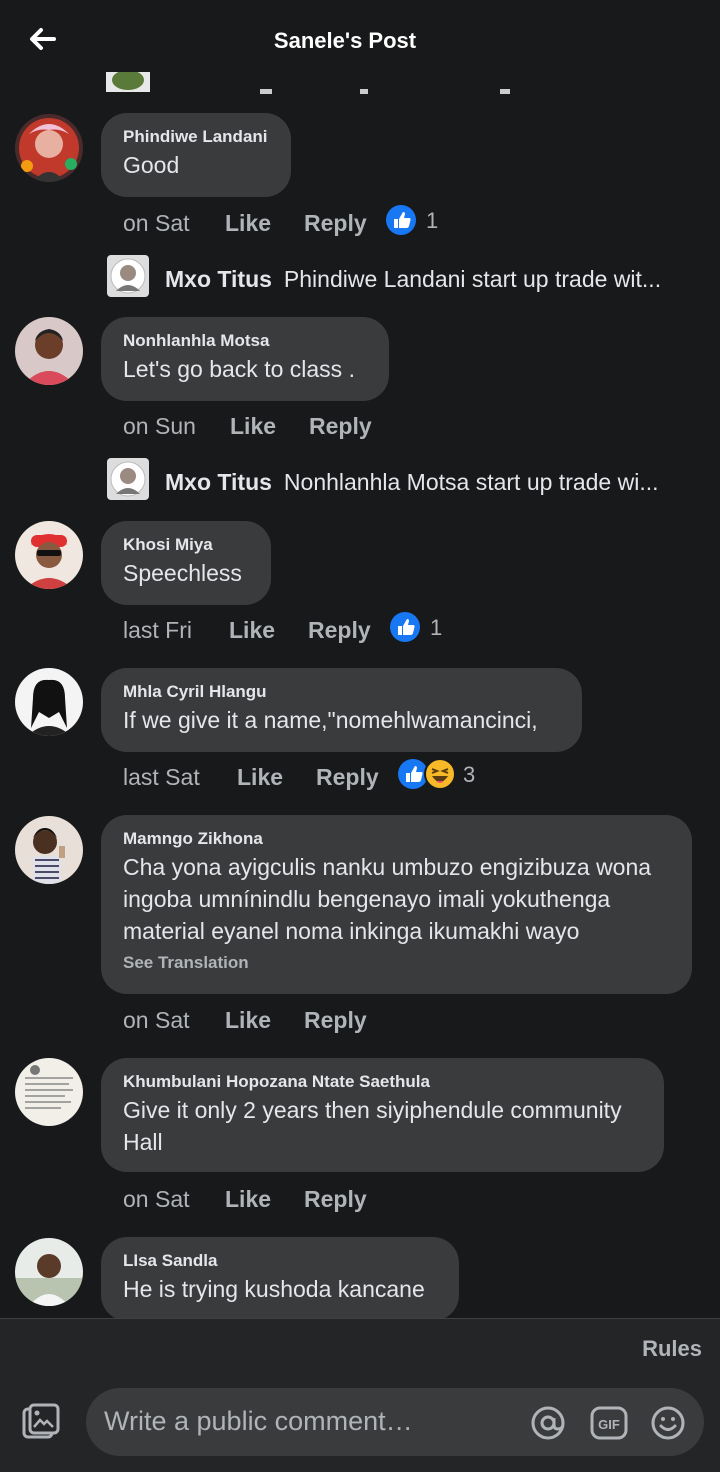 The image size is (720, 1472). What do you see at coordinates (245, 341) in the screenshot?
I see `comment-author: Nonhlanhla Motsa` at bounding box center [245, 341].